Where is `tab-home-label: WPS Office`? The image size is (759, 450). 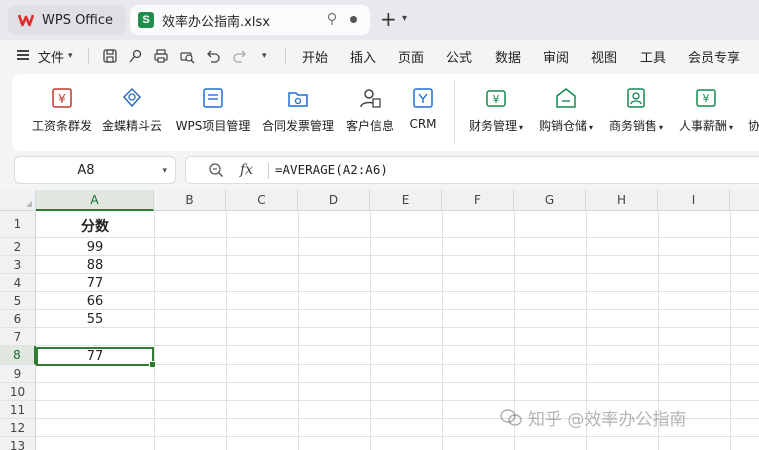 tab-home-label: WPS Office is located at coordinates (78, 20).